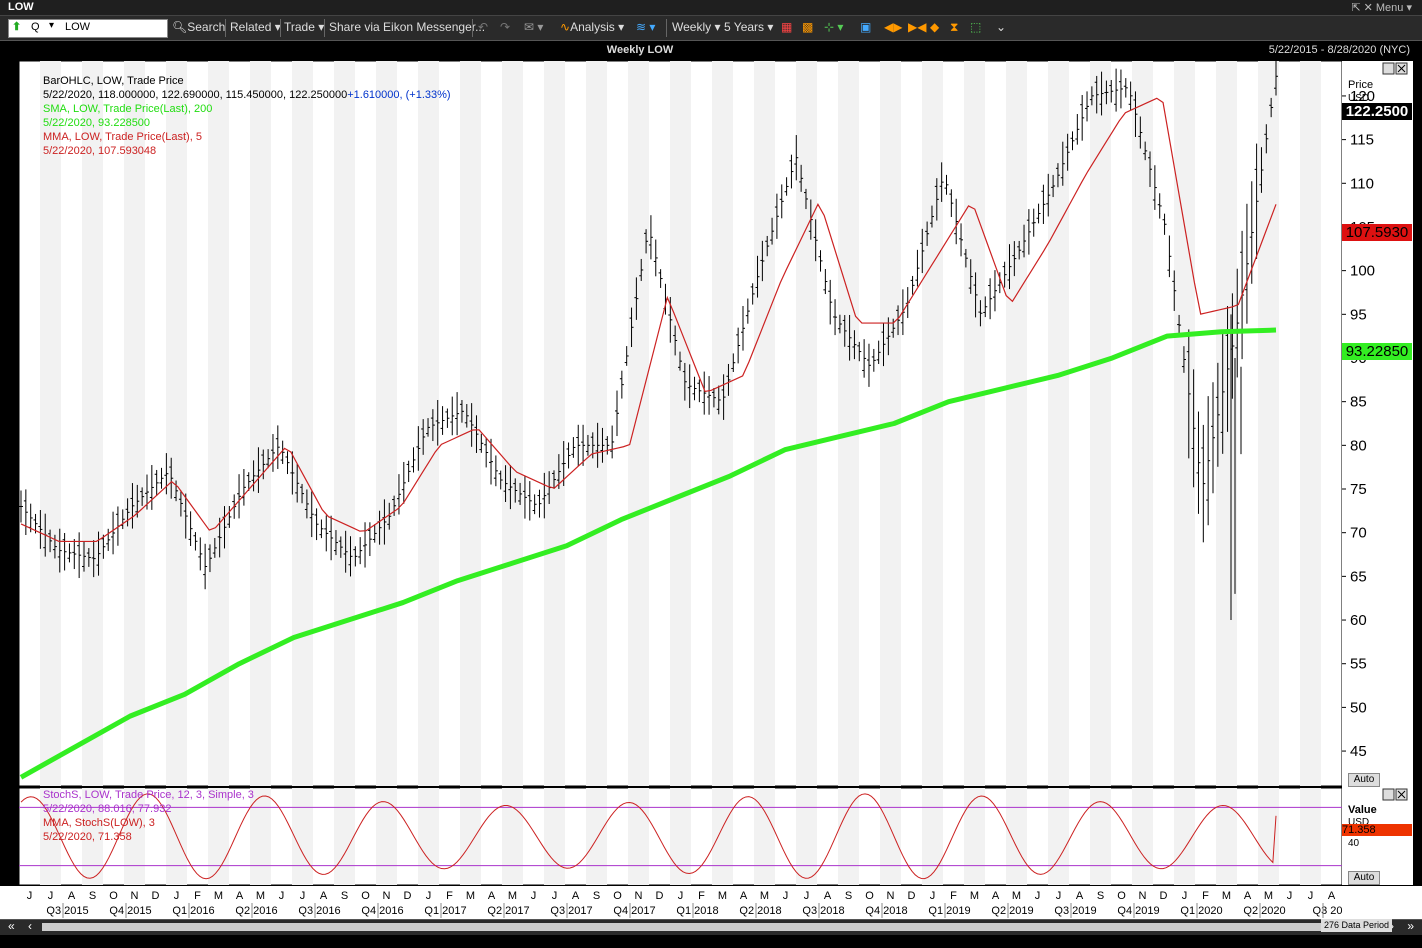 Image resolution: width=1422 pixels, height=948 pixels. I want to click on quarter-tick-label: Q1 2017, so click(445, 911).